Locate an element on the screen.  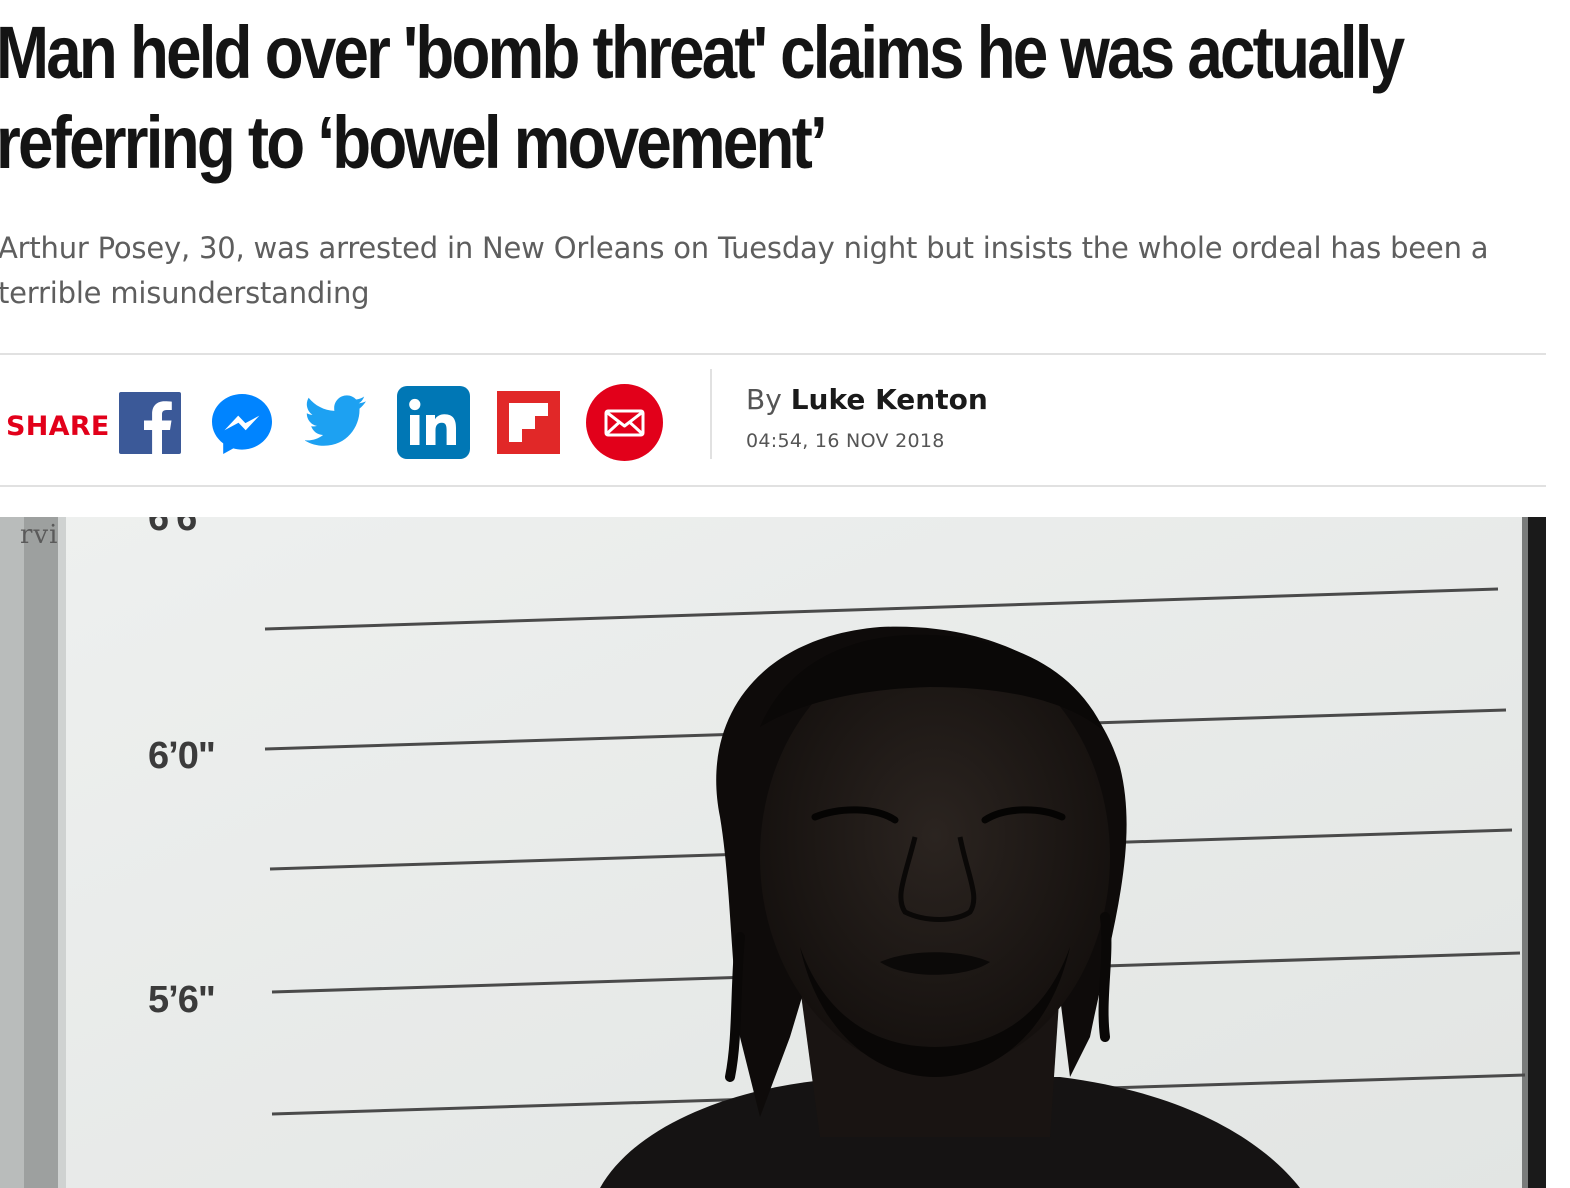
share-bar: SHARE By Luke Kenton 04:54, 16 NOV 2018 is located at coordinates (773, 420).